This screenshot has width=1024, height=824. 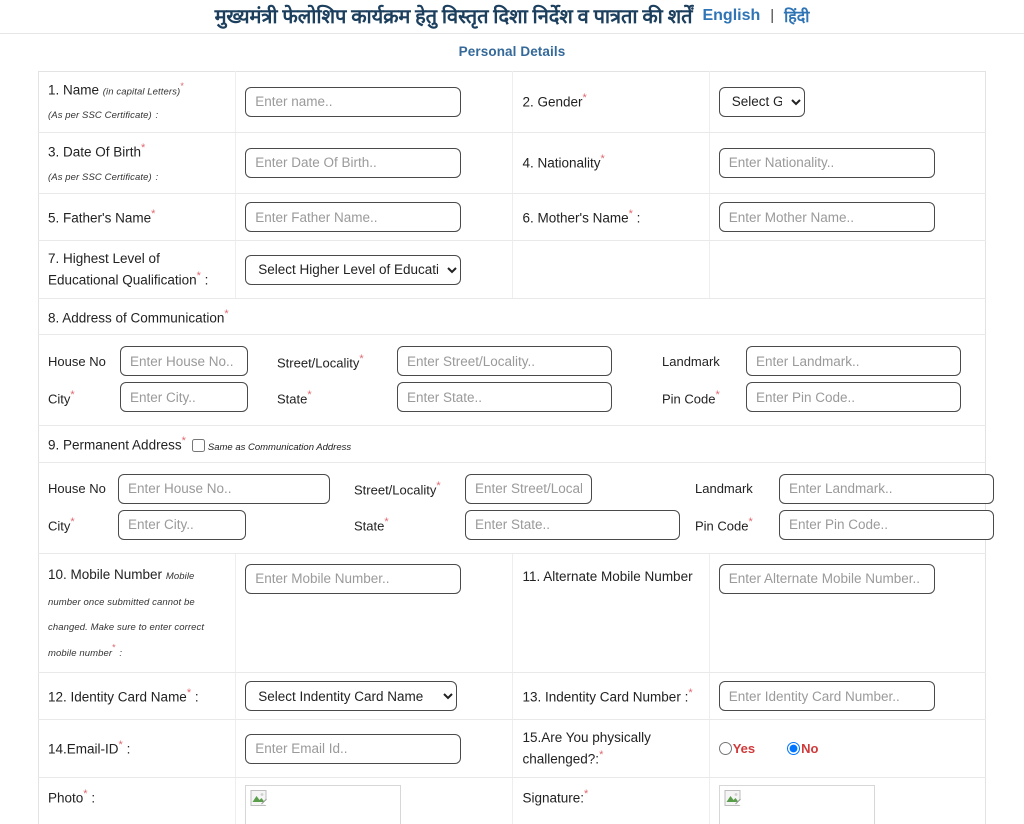 I want to click on father-name-input, so click(x=353, y=217).